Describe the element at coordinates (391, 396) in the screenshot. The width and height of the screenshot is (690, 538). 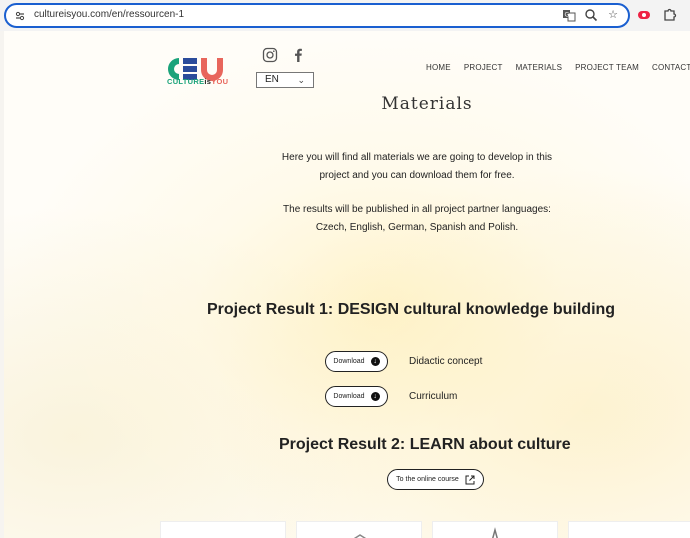
I see `download-row: Download ↓ Curriculum` at that location.